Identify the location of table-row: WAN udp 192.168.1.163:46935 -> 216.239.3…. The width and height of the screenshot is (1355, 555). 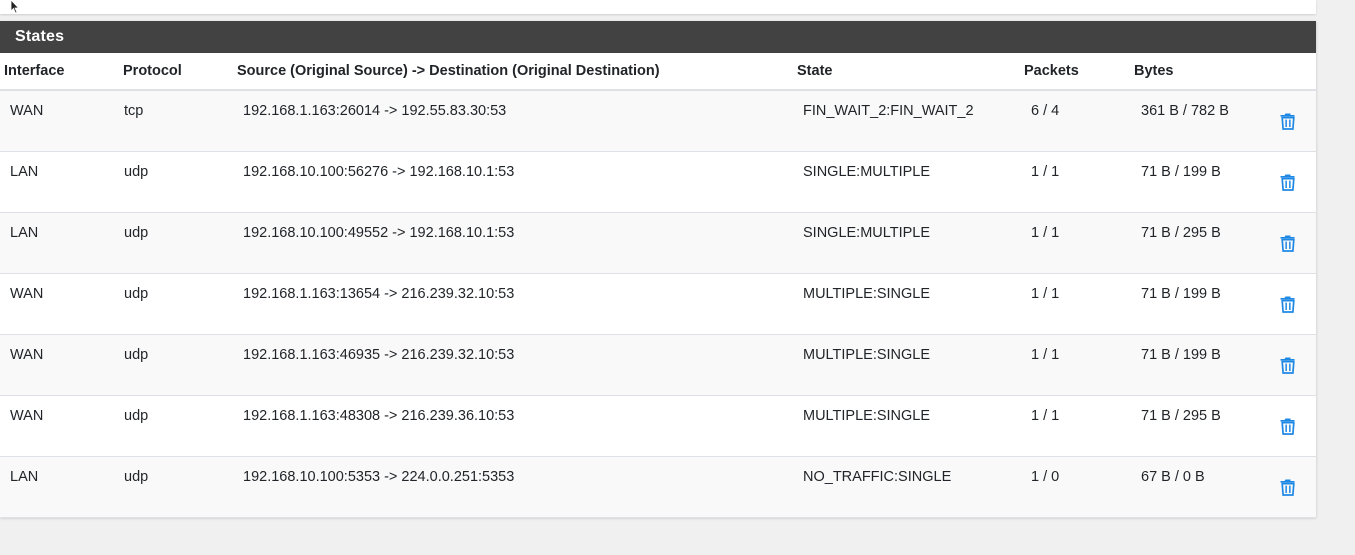
(658, 365).